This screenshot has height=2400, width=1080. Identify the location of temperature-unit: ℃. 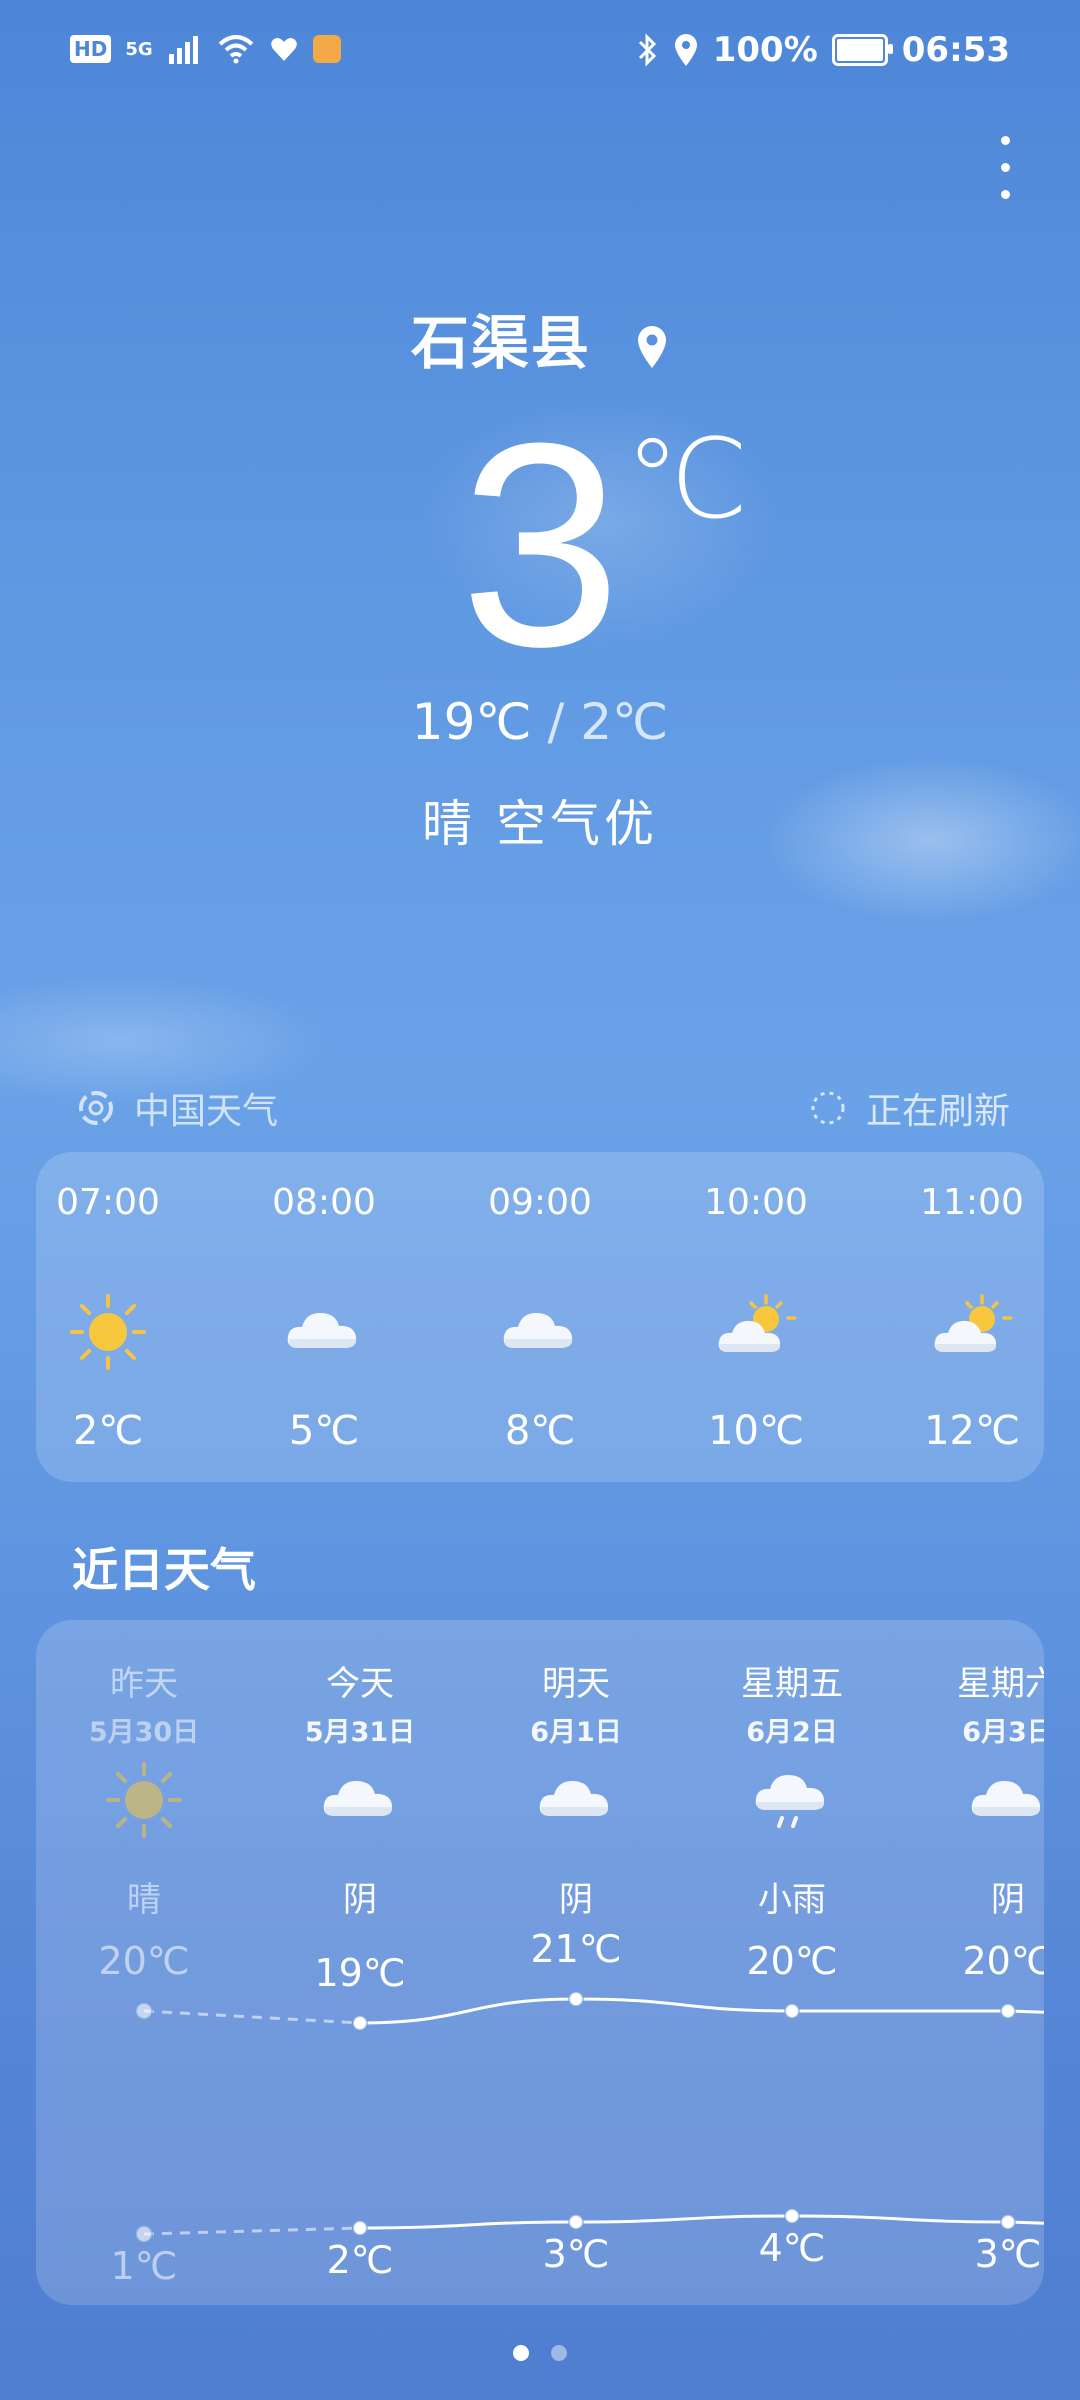
(687, 479).